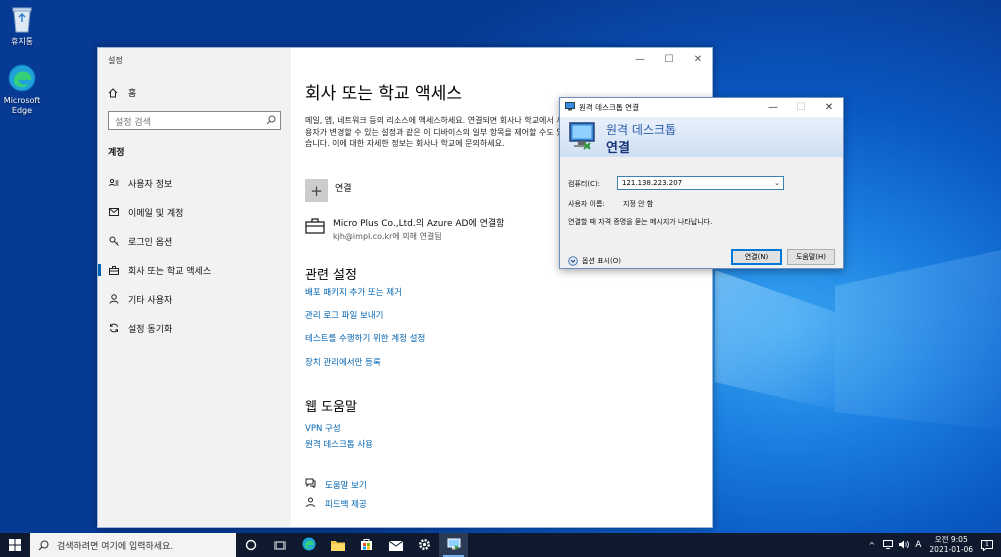 This screenshot has width=1001, height=557. Describe the element at coordinates (116, 153) in the screenshot. I see `section-title: 계정` at that location.